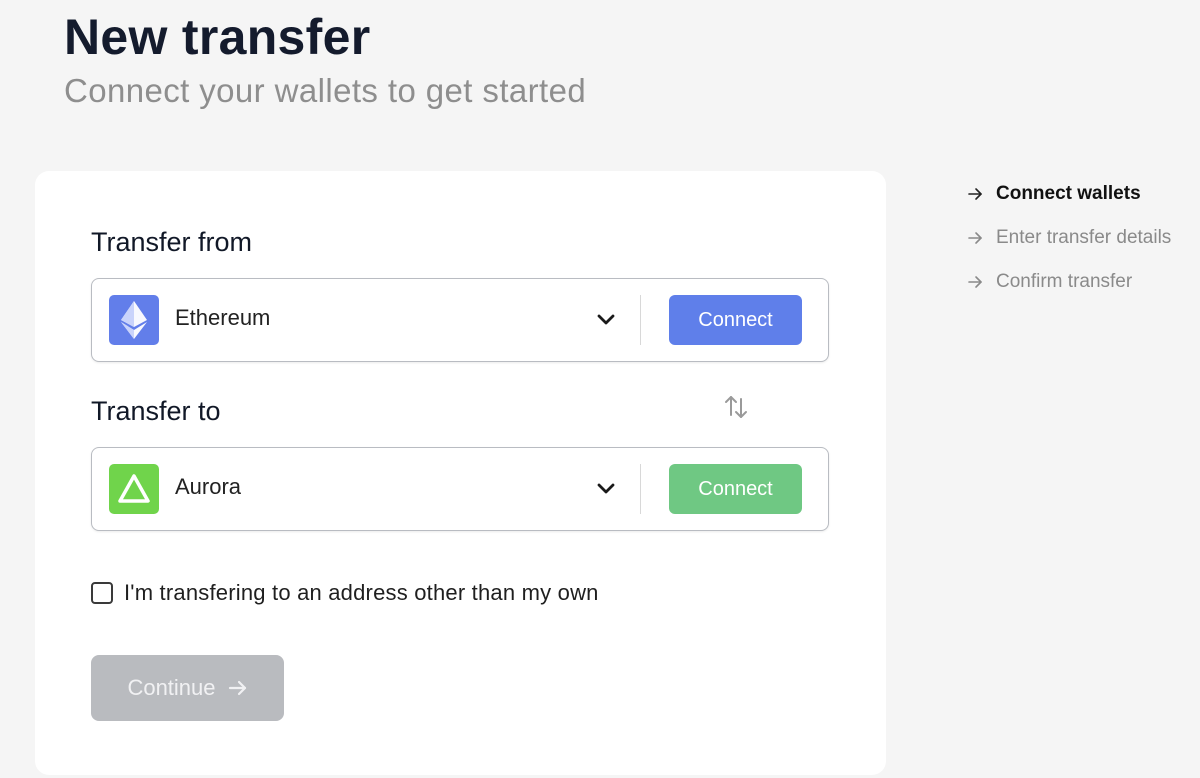 The image size is (1200, 778). I want to click on step-label: Connect wallets, so click(1068, 193).